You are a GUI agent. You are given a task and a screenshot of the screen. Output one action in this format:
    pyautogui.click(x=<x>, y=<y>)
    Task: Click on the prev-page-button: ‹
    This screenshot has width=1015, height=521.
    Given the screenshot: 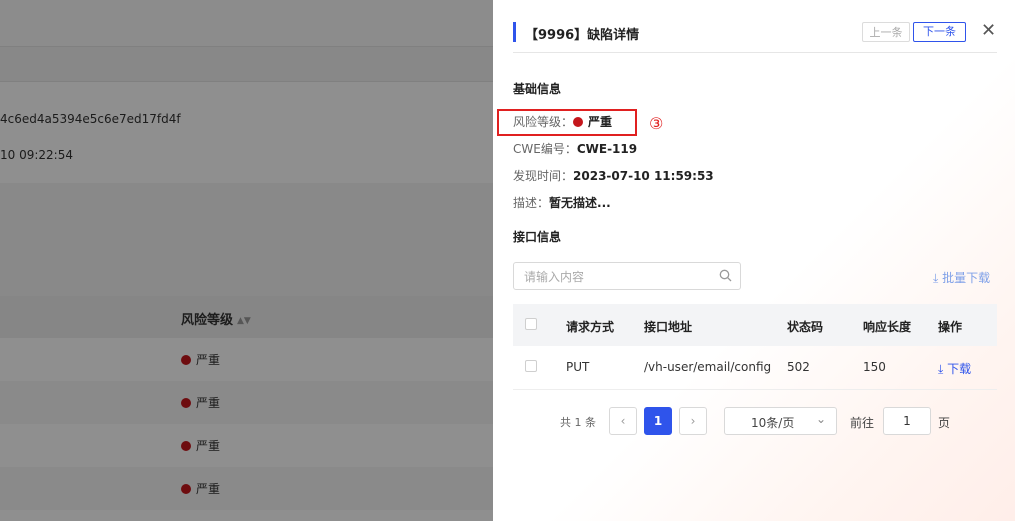 What is the action you would take?
    pyautogui.click(x=623, y=421)
    